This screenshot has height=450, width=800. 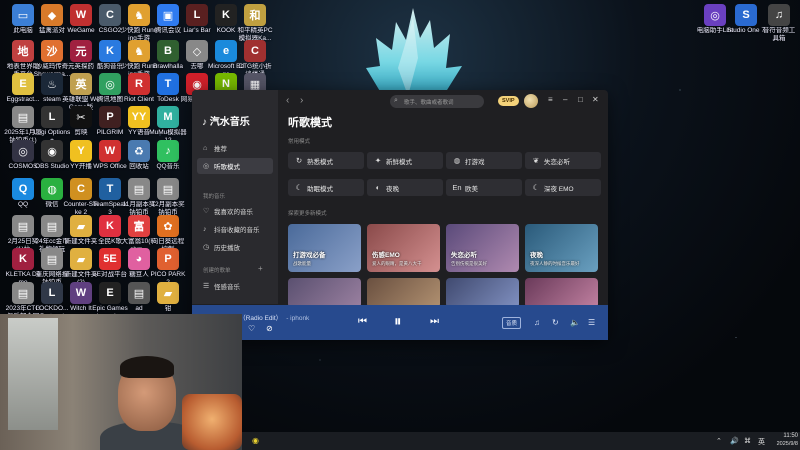 I want to click on playlist-icon: ☰, so click(x=591, y=322).